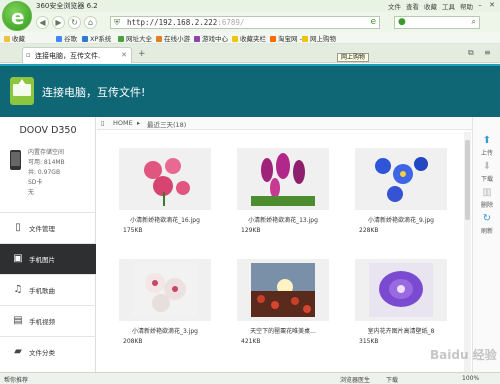  I want to click on restore-tab-icon: ⧉, so click(471, 53).